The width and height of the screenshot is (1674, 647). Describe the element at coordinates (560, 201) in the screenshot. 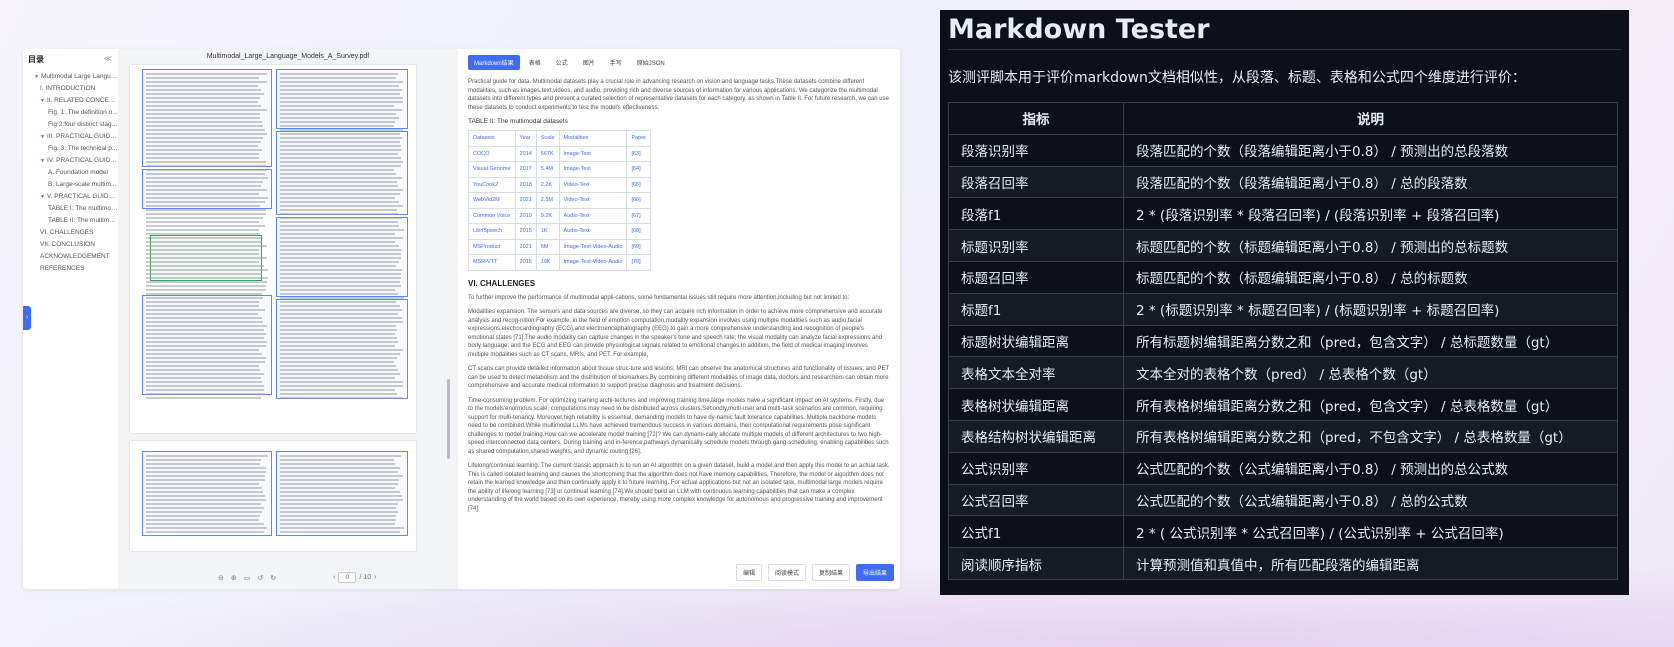

I see `md-table-row: WebVid2M 2021 2.5M Video-Text [66]` at that location.